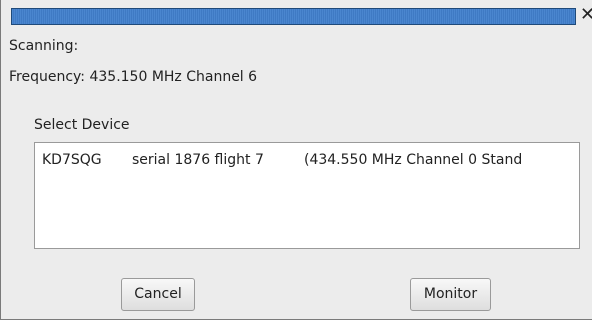 Image resolution: width=592 pixels, height=320 pixels. Describe the element at coordinates (586, 15) in the screenshot. I see `close-icon: ✕` at that location.